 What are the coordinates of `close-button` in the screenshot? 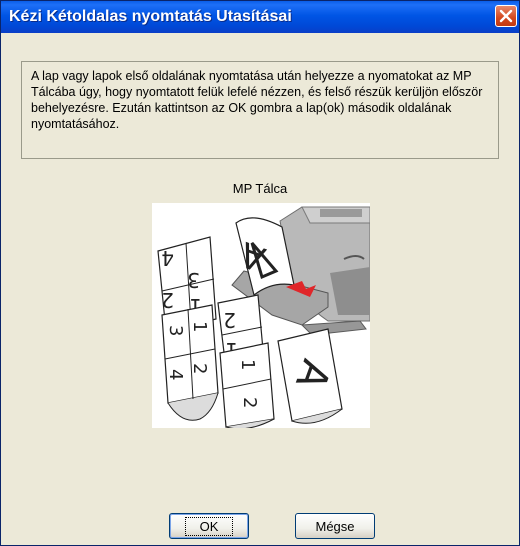 It's located at (506, 16).